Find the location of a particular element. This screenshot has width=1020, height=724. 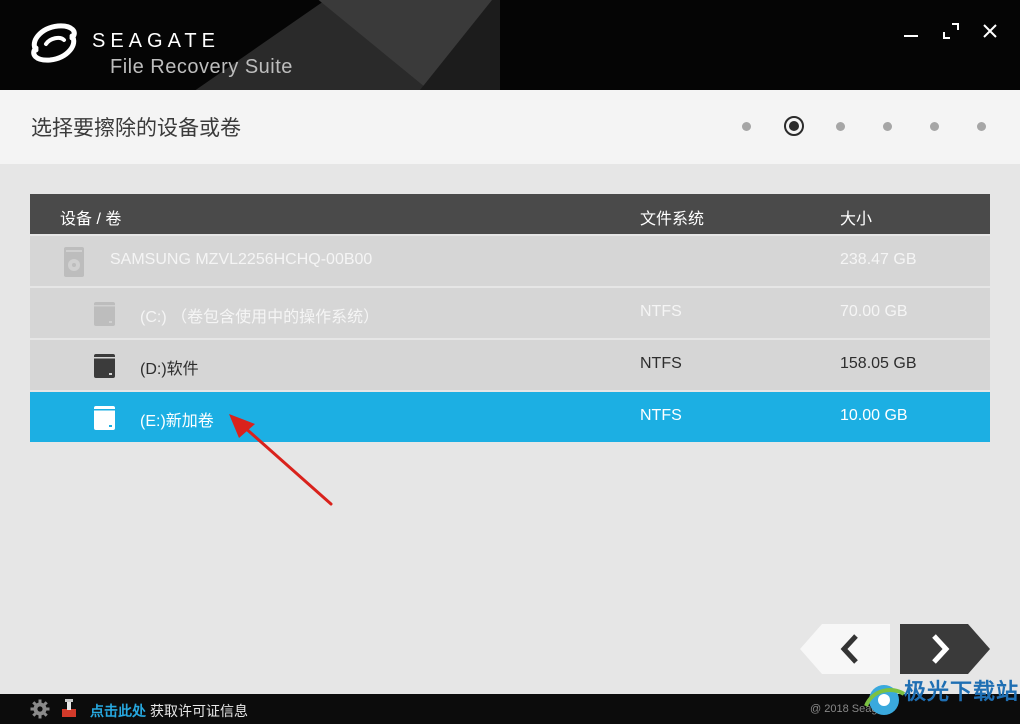

row-size: 10.00 GB is located at coordinates (874, 415).